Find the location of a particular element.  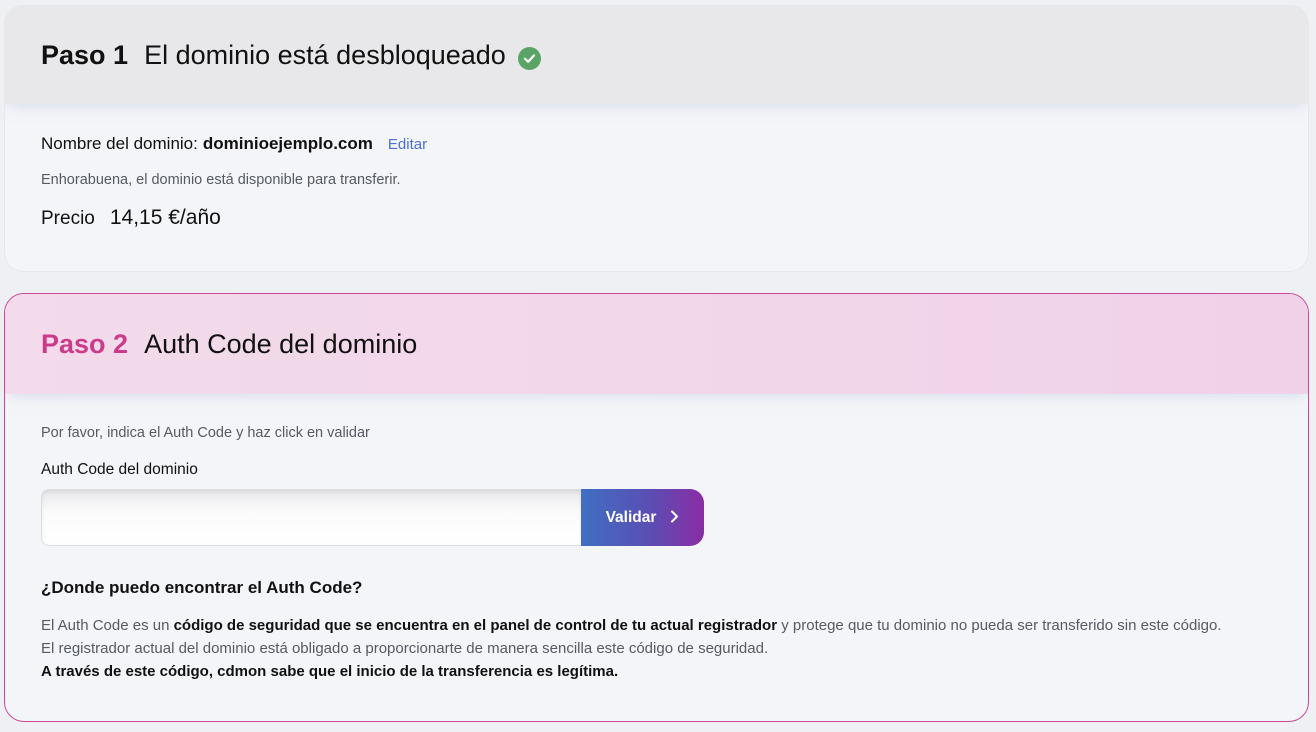

validate-button: Validar is located at coordinates (642, 517).